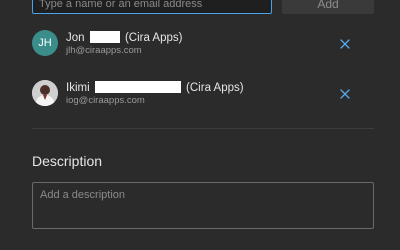 This screenshot has height=250, width=400. I want to click on user-photo-icon, so click(45, 93).